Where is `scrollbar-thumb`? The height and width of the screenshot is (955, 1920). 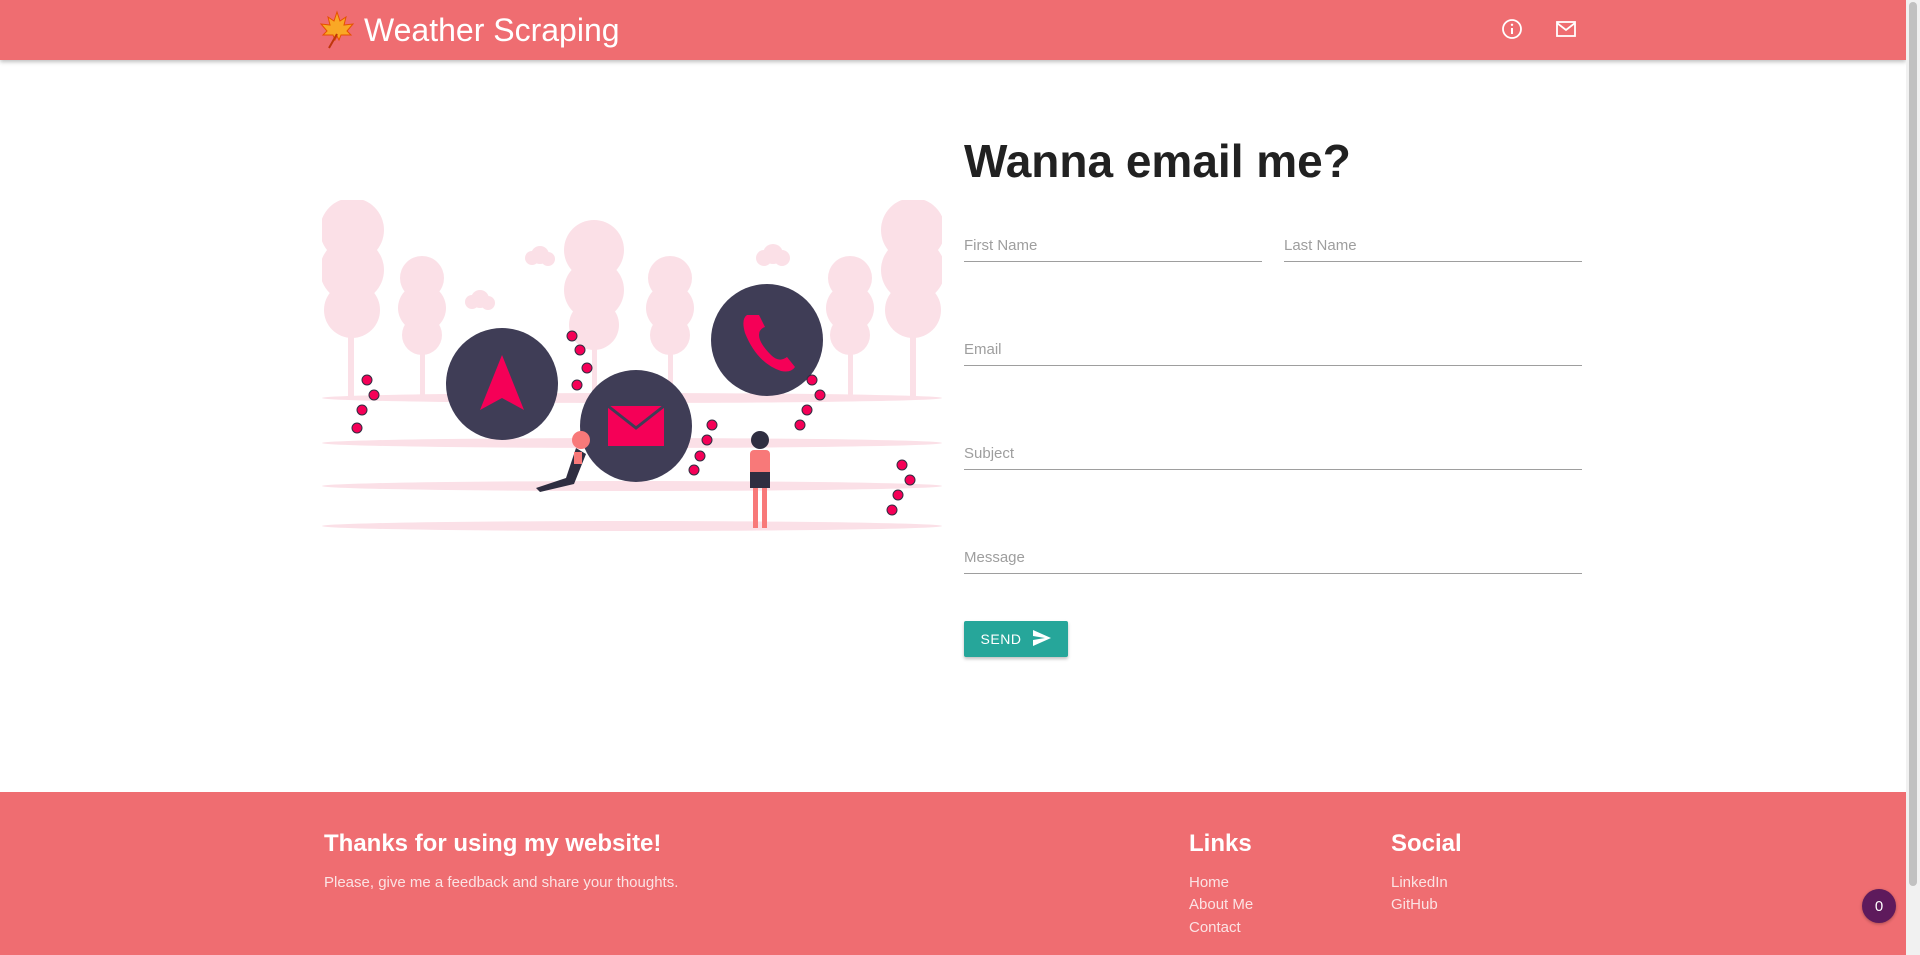 scrollbar-thumb is located at coordinates (1913, 444).